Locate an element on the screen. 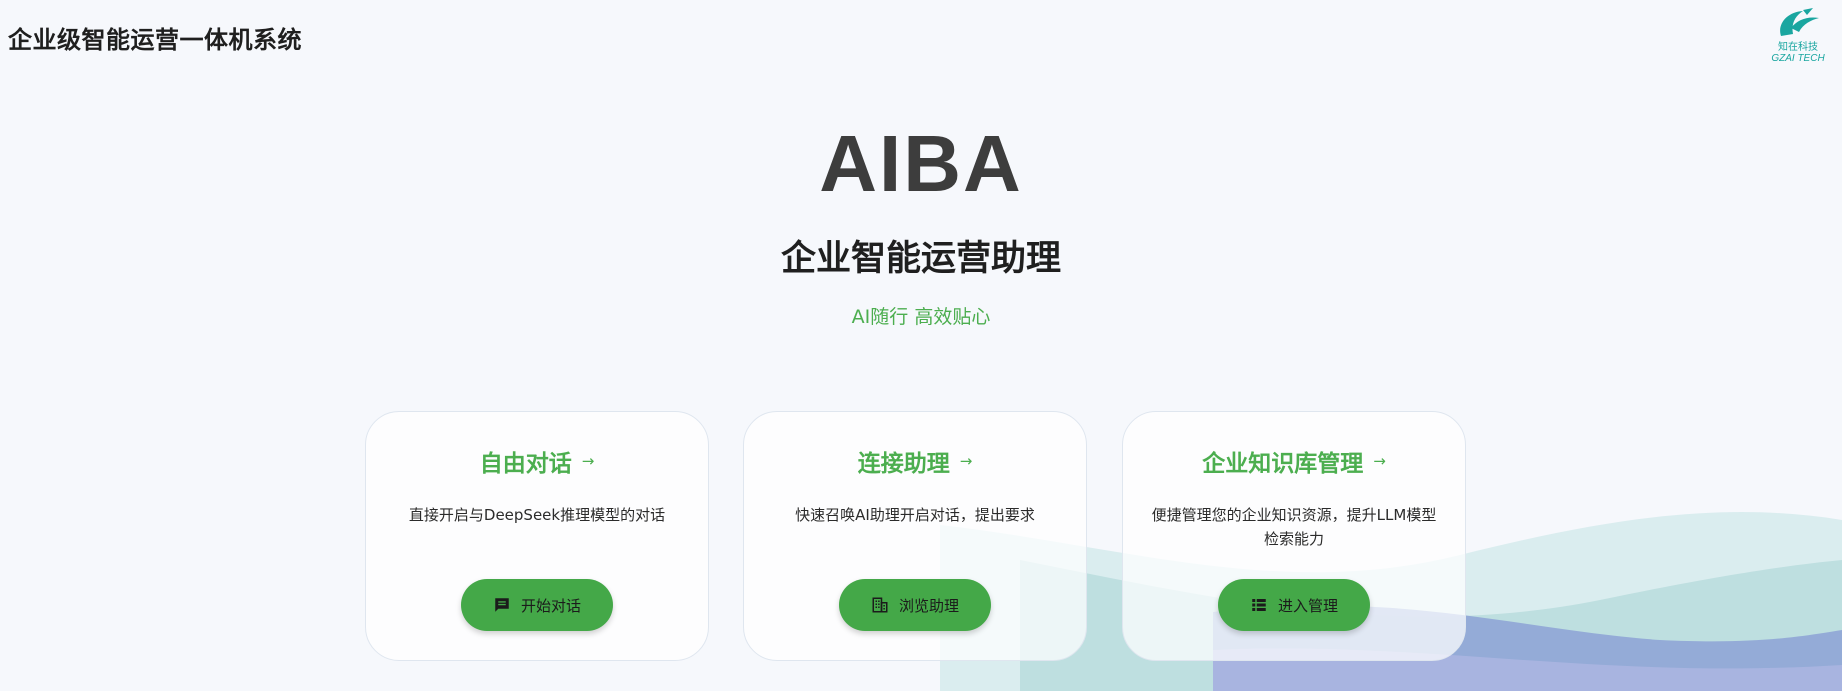  logo-text-en: GZAI TECH is located at coordinates (1798, 58).